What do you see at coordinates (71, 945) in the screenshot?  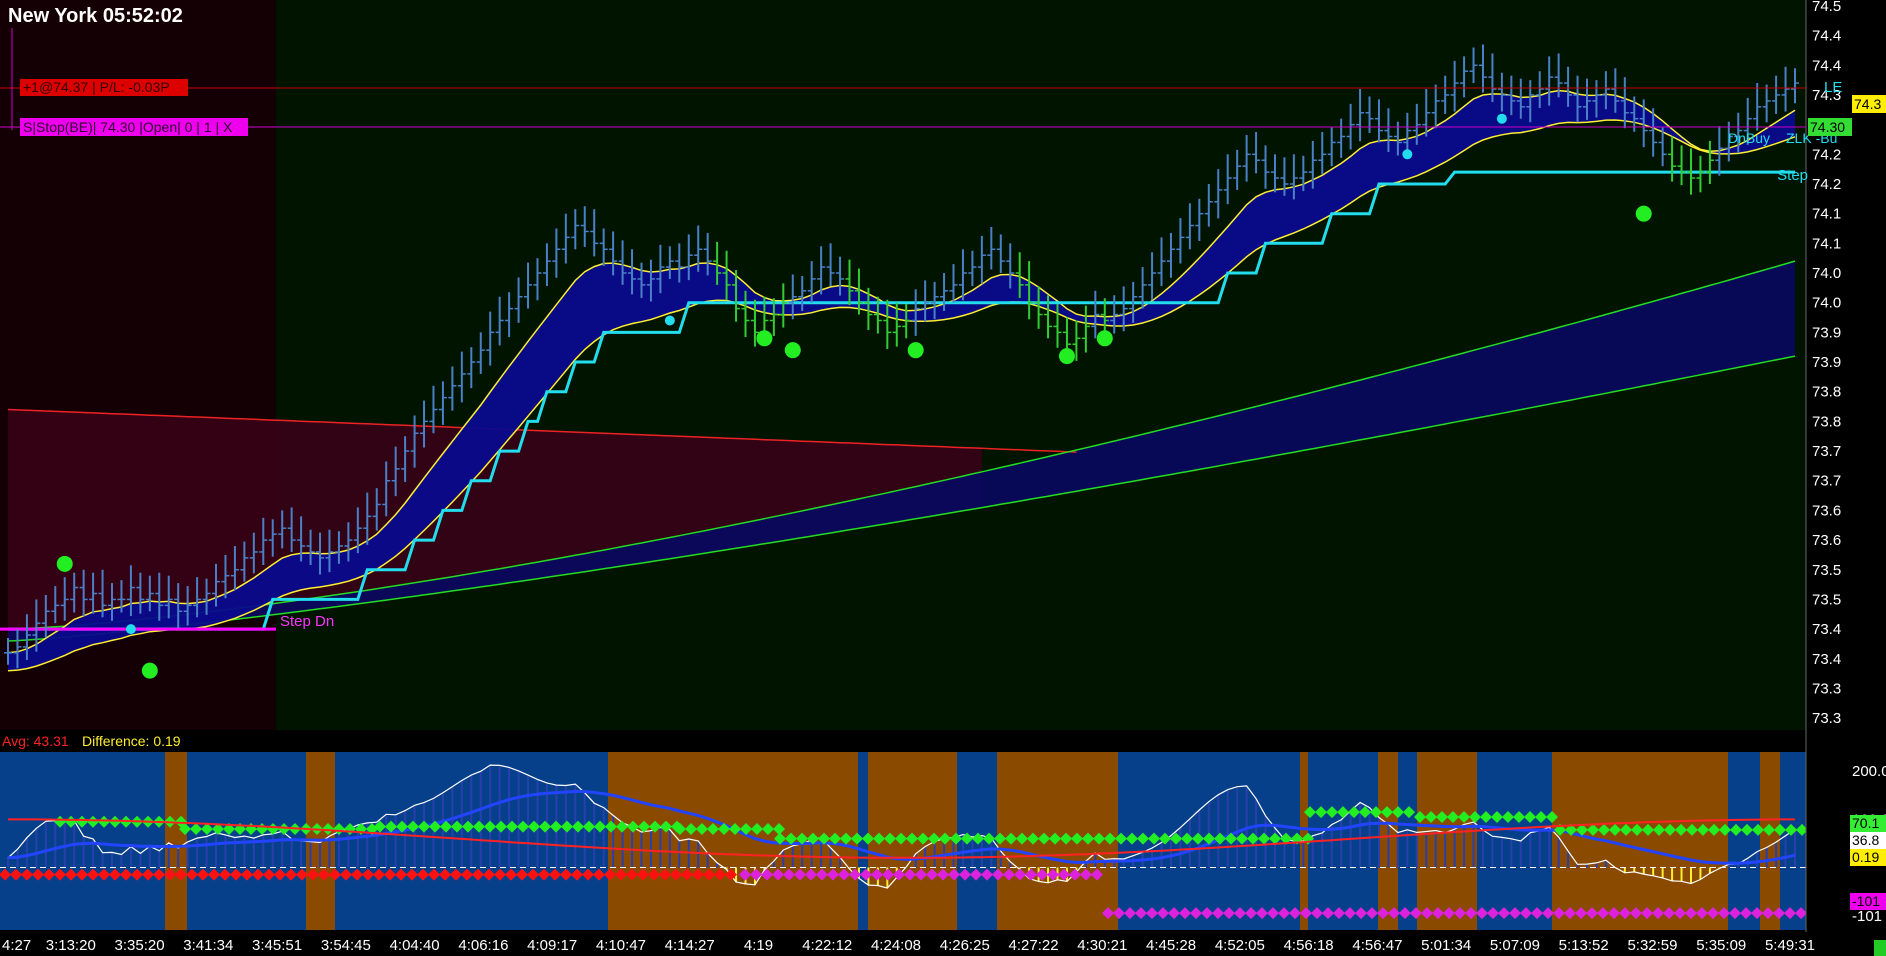 I see `time-tick-label: 3:13:20` at bounding box center [71, 945].